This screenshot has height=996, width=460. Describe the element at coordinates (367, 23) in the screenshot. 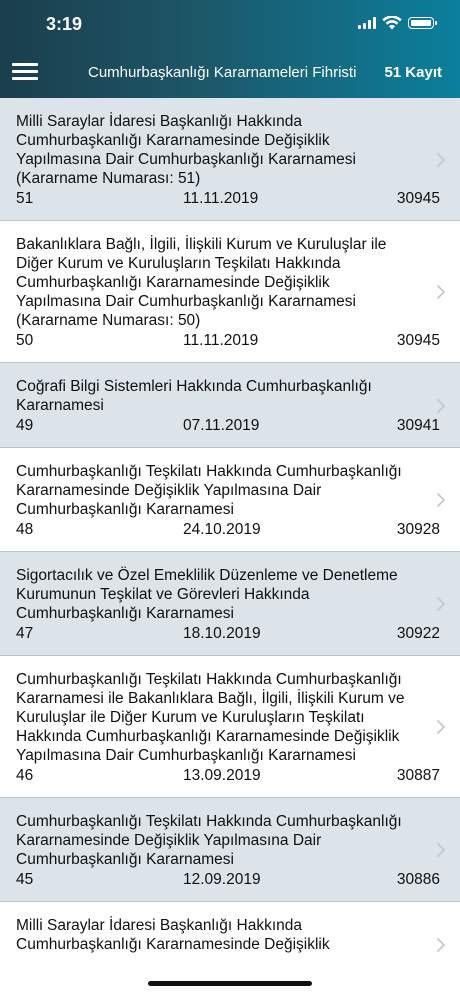

I see `cellular-signal-icon` at that location.